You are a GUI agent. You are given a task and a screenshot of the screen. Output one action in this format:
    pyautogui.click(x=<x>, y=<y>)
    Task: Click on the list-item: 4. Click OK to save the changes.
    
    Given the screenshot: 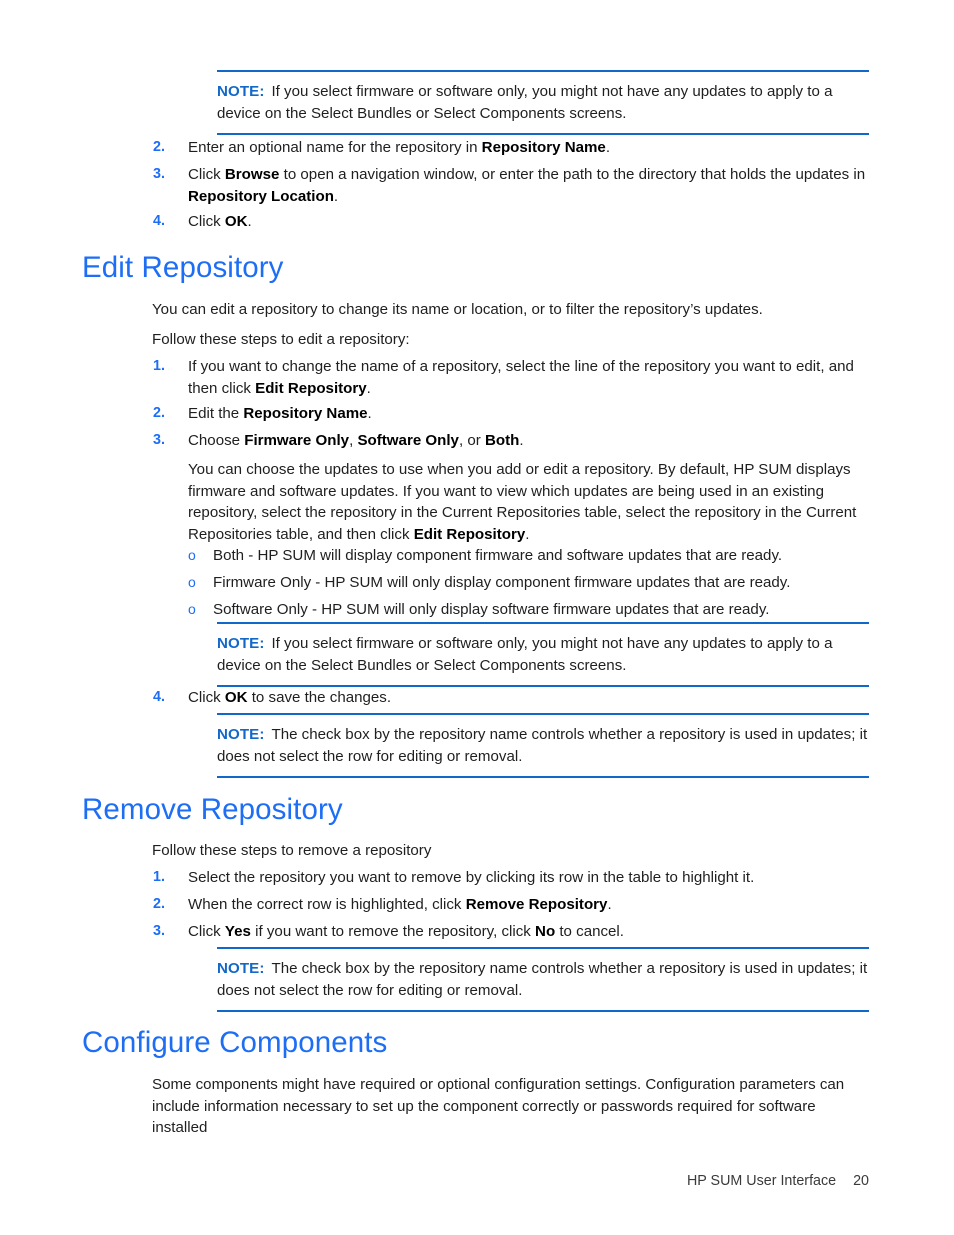 What is the action you would take?
    pyautogui.click(x=513, y=698)
    